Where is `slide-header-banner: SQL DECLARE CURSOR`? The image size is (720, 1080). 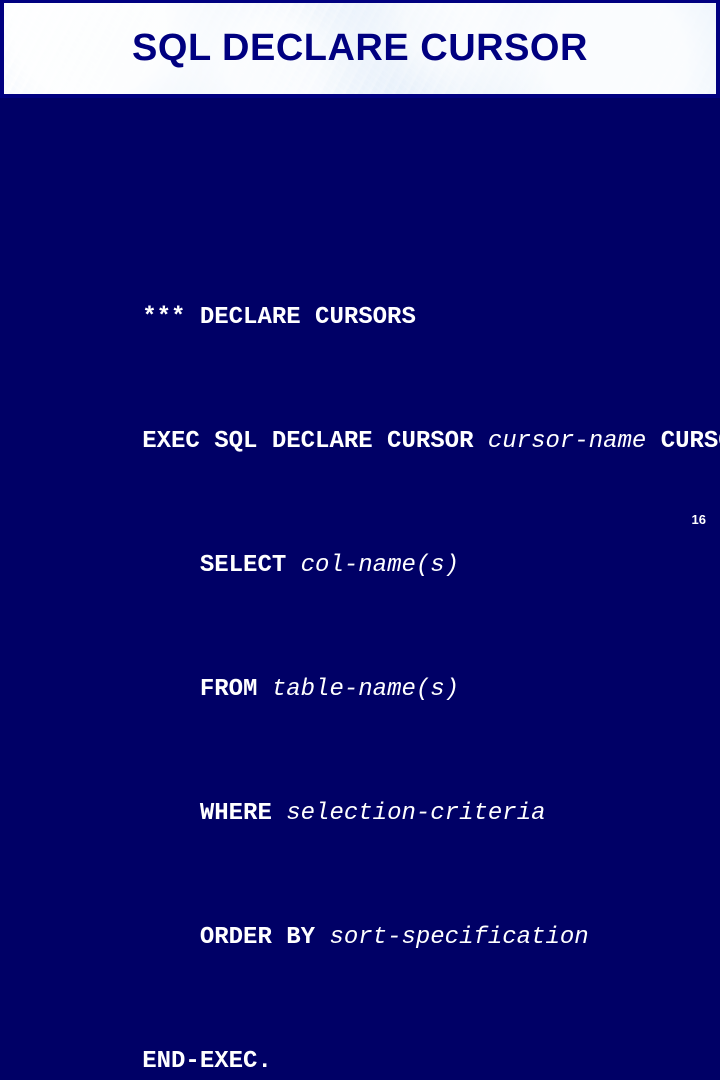
slide-header-banner: SQL DECLARE CURSOR is located at coordinates (360, 49).